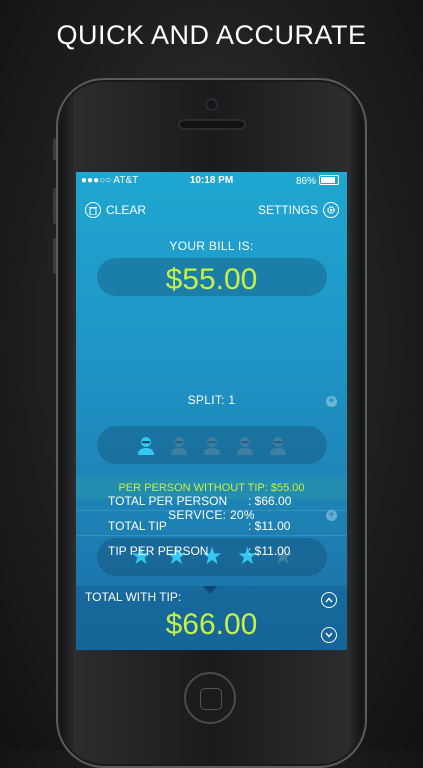  I want to click on status-bar: ●●●○○ AT&T 10:18 PM 86%, so click(211, 180).